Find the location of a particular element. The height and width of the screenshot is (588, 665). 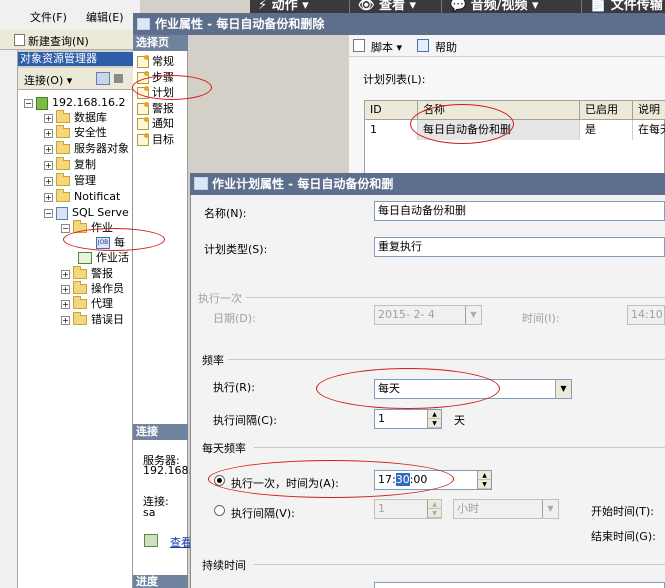

tree-operators: + 操作员 is located at coordinates (92, 289).